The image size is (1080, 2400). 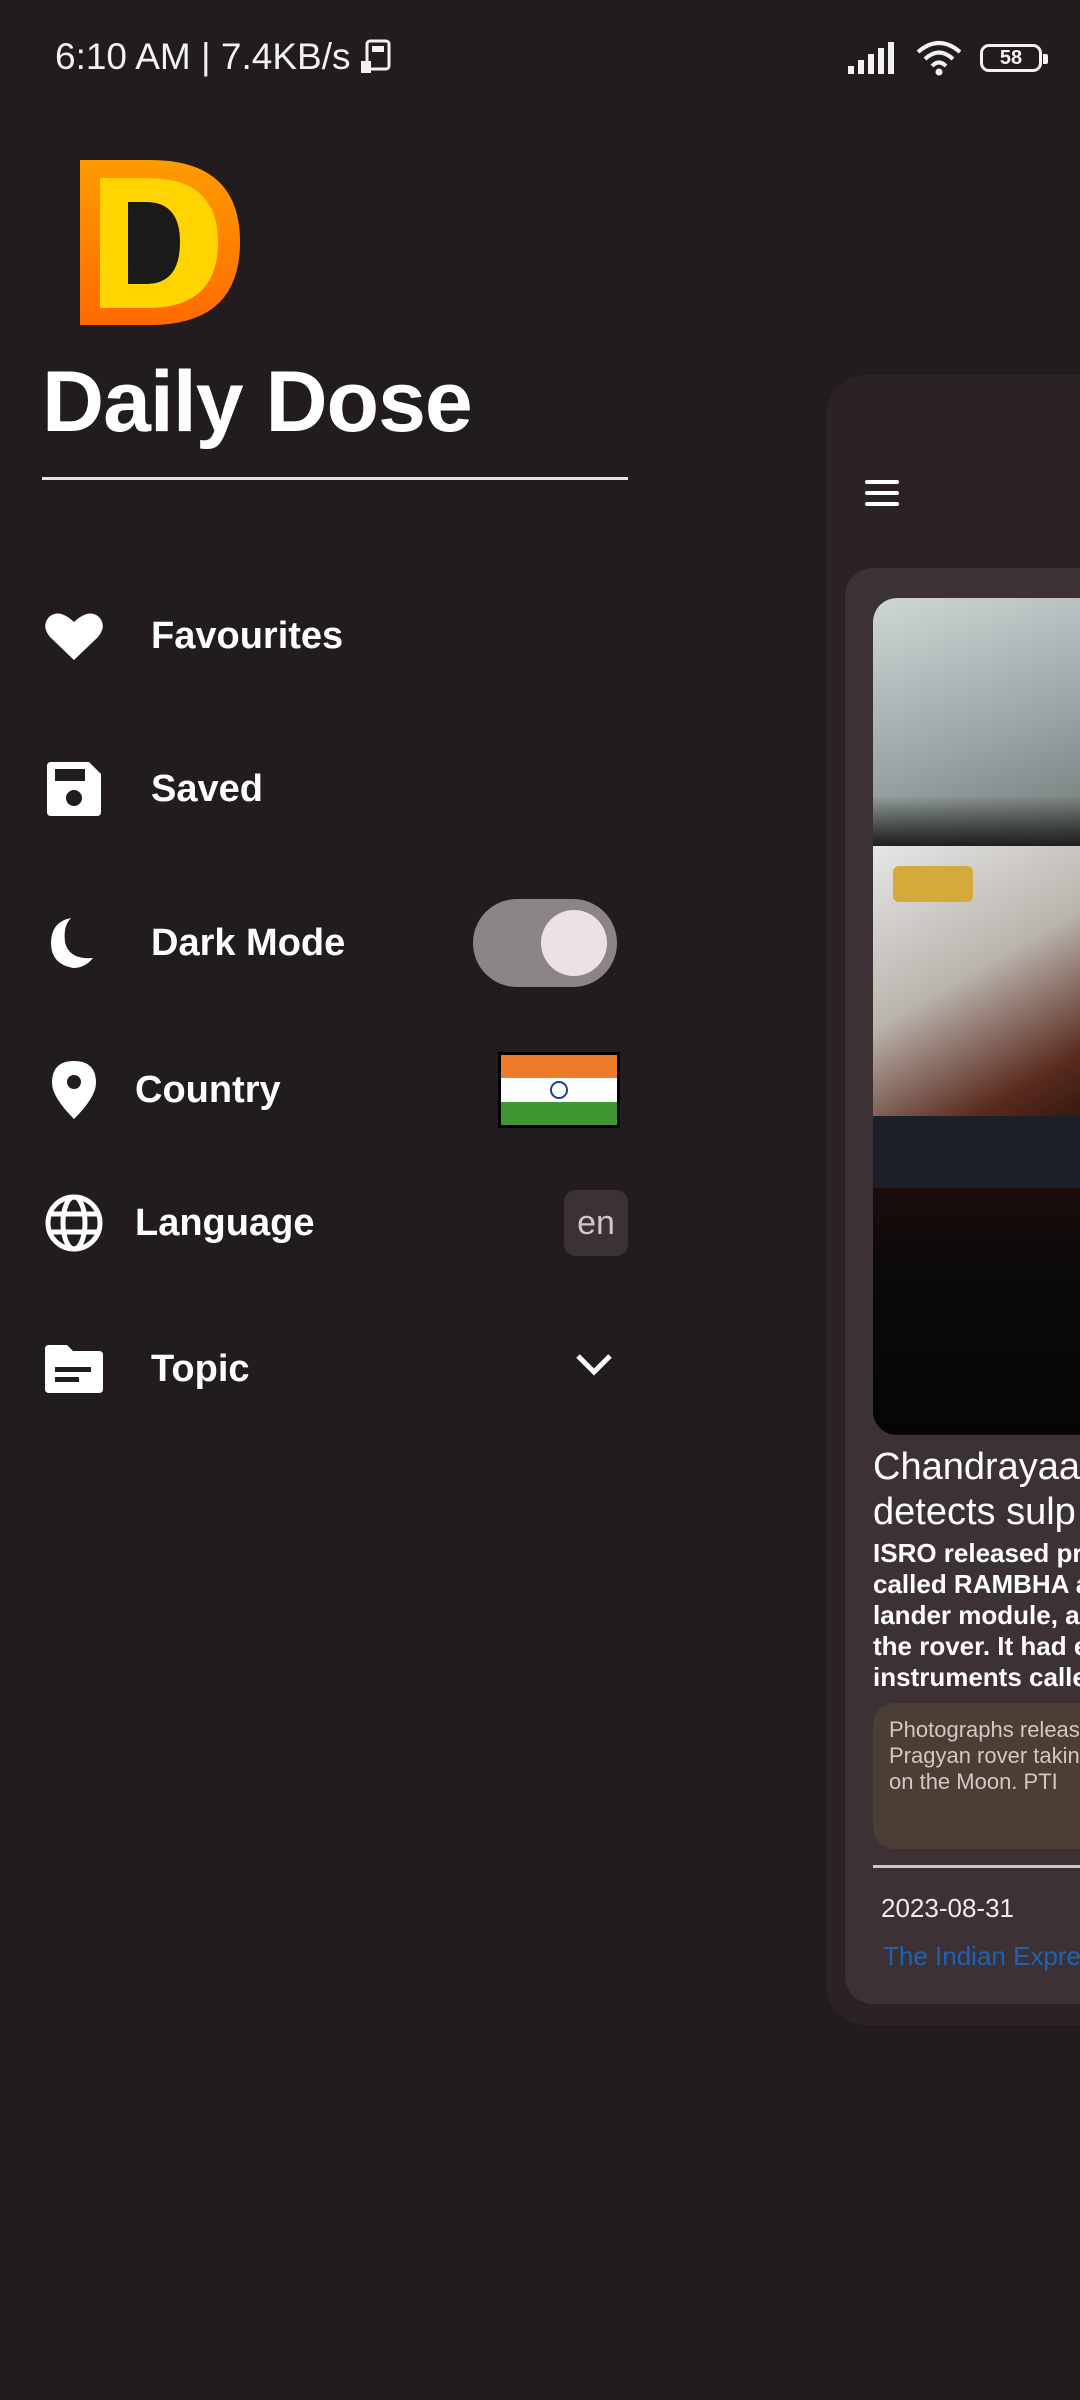 I want to click on status-time-net: 6:10 AM | 7.4KB/s, so click(x=203, y=56).